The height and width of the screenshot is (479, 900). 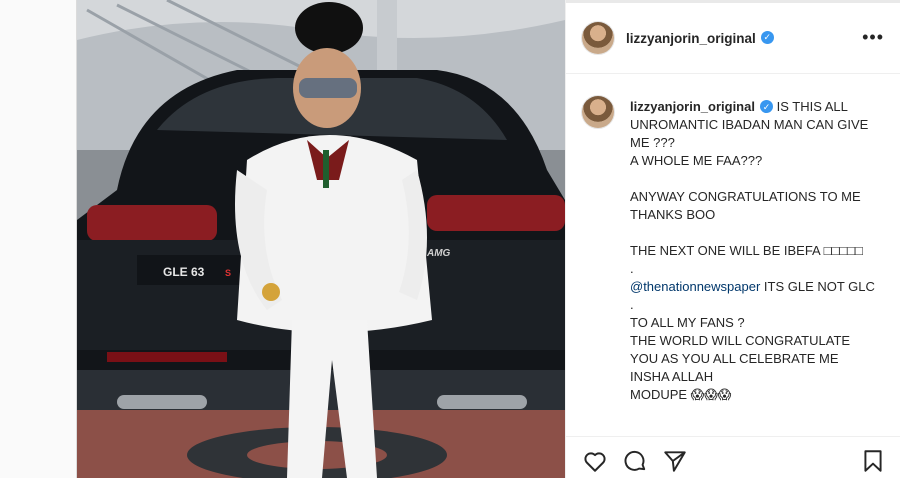 I want to click on bookmark-icon, so click(x=873, y=461).